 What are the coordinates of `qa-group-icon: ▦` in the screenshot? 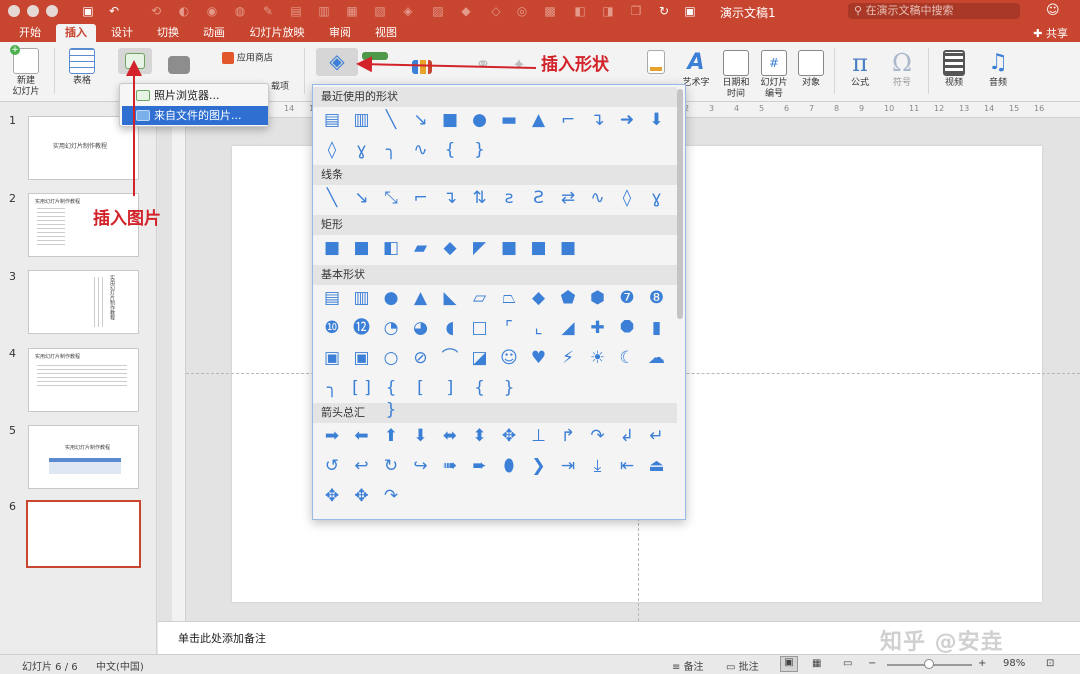 It's located at (352, 11).